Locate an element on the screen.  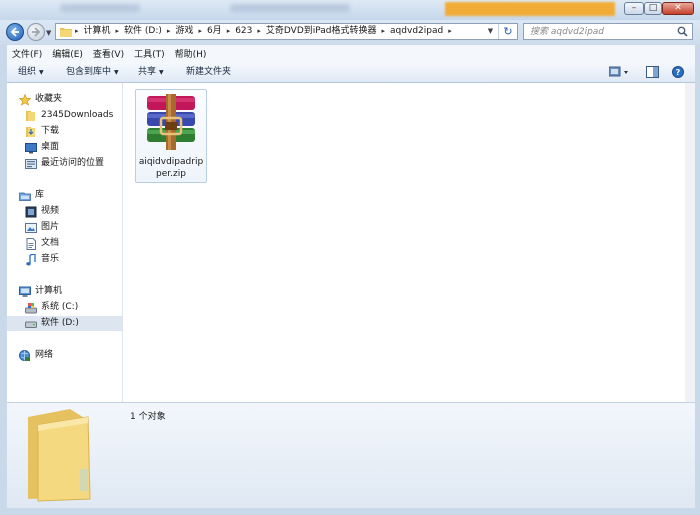
network-icon is located at coordinates (25, 355).